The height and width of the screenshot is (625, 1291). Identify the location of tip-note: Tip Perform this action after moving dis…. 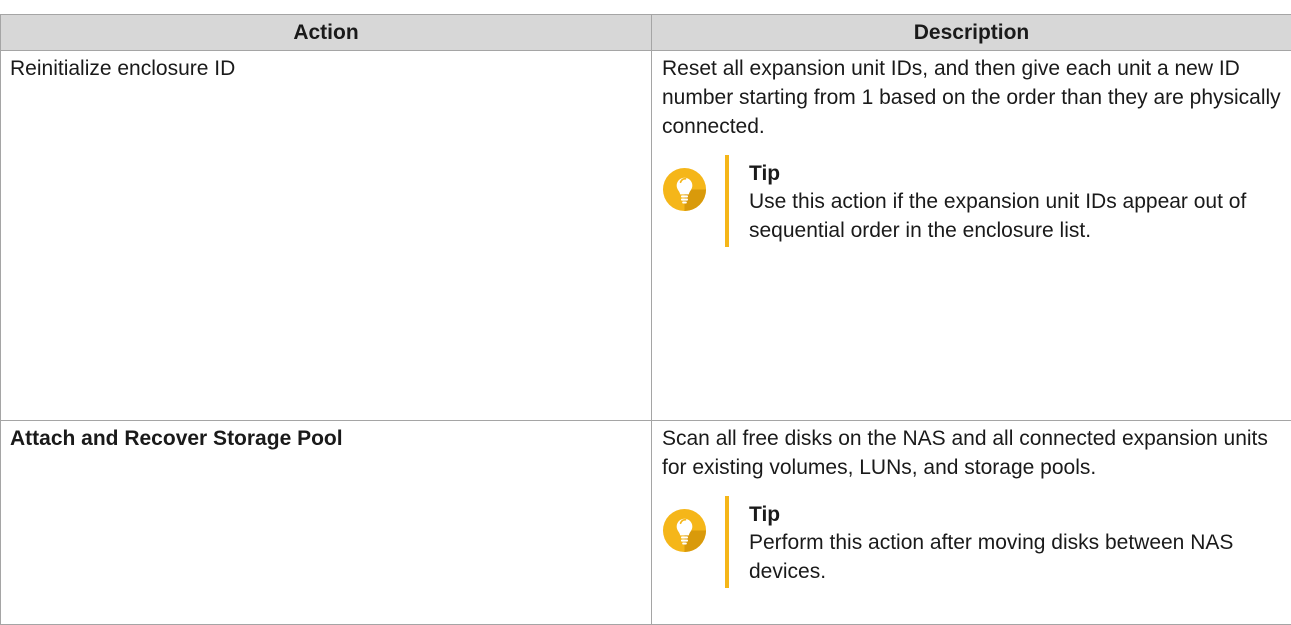
(967, 542).